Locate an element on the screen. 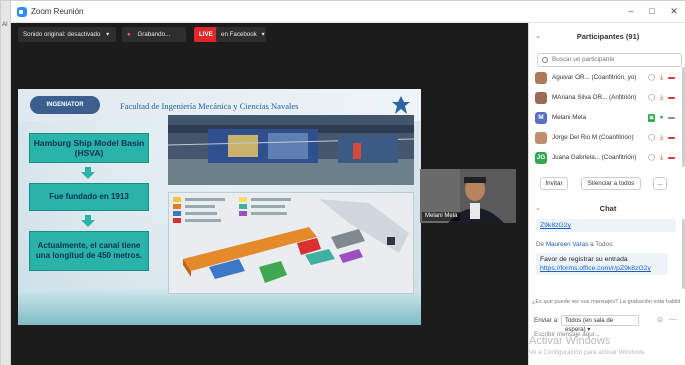  sender-name: Maureen Varas is located at coordinates (567, 244).